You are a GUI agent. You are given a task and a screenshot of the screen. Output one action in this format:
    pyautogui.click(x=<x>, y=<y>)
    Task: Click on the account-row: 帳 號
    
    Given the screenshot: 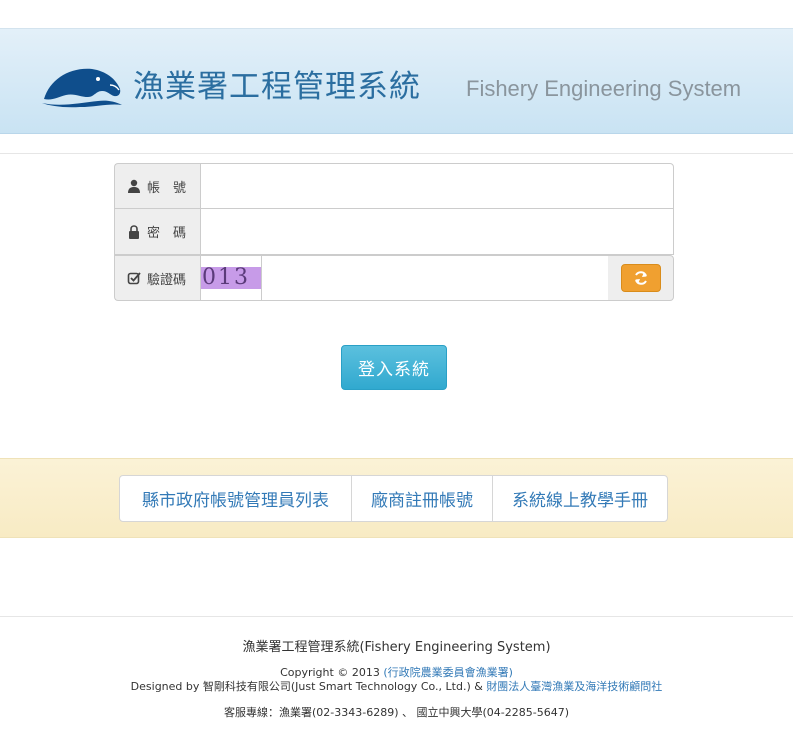 What is the action you would take?
    pyautogui.click(x=394, y=186)
    